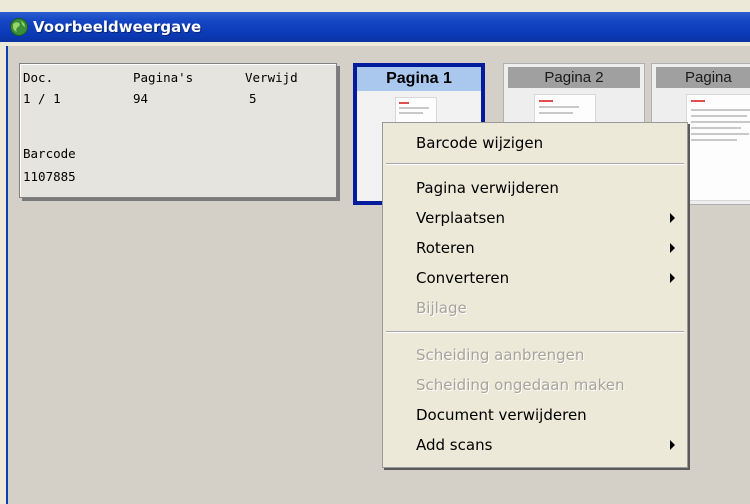 This screenshot has height=504, width=750. What do you see at coordinates (535, 415) in the screenshot?
I see `menu-item-document-verwijderen: Document verwijderen` at bounding box center [535, 415].